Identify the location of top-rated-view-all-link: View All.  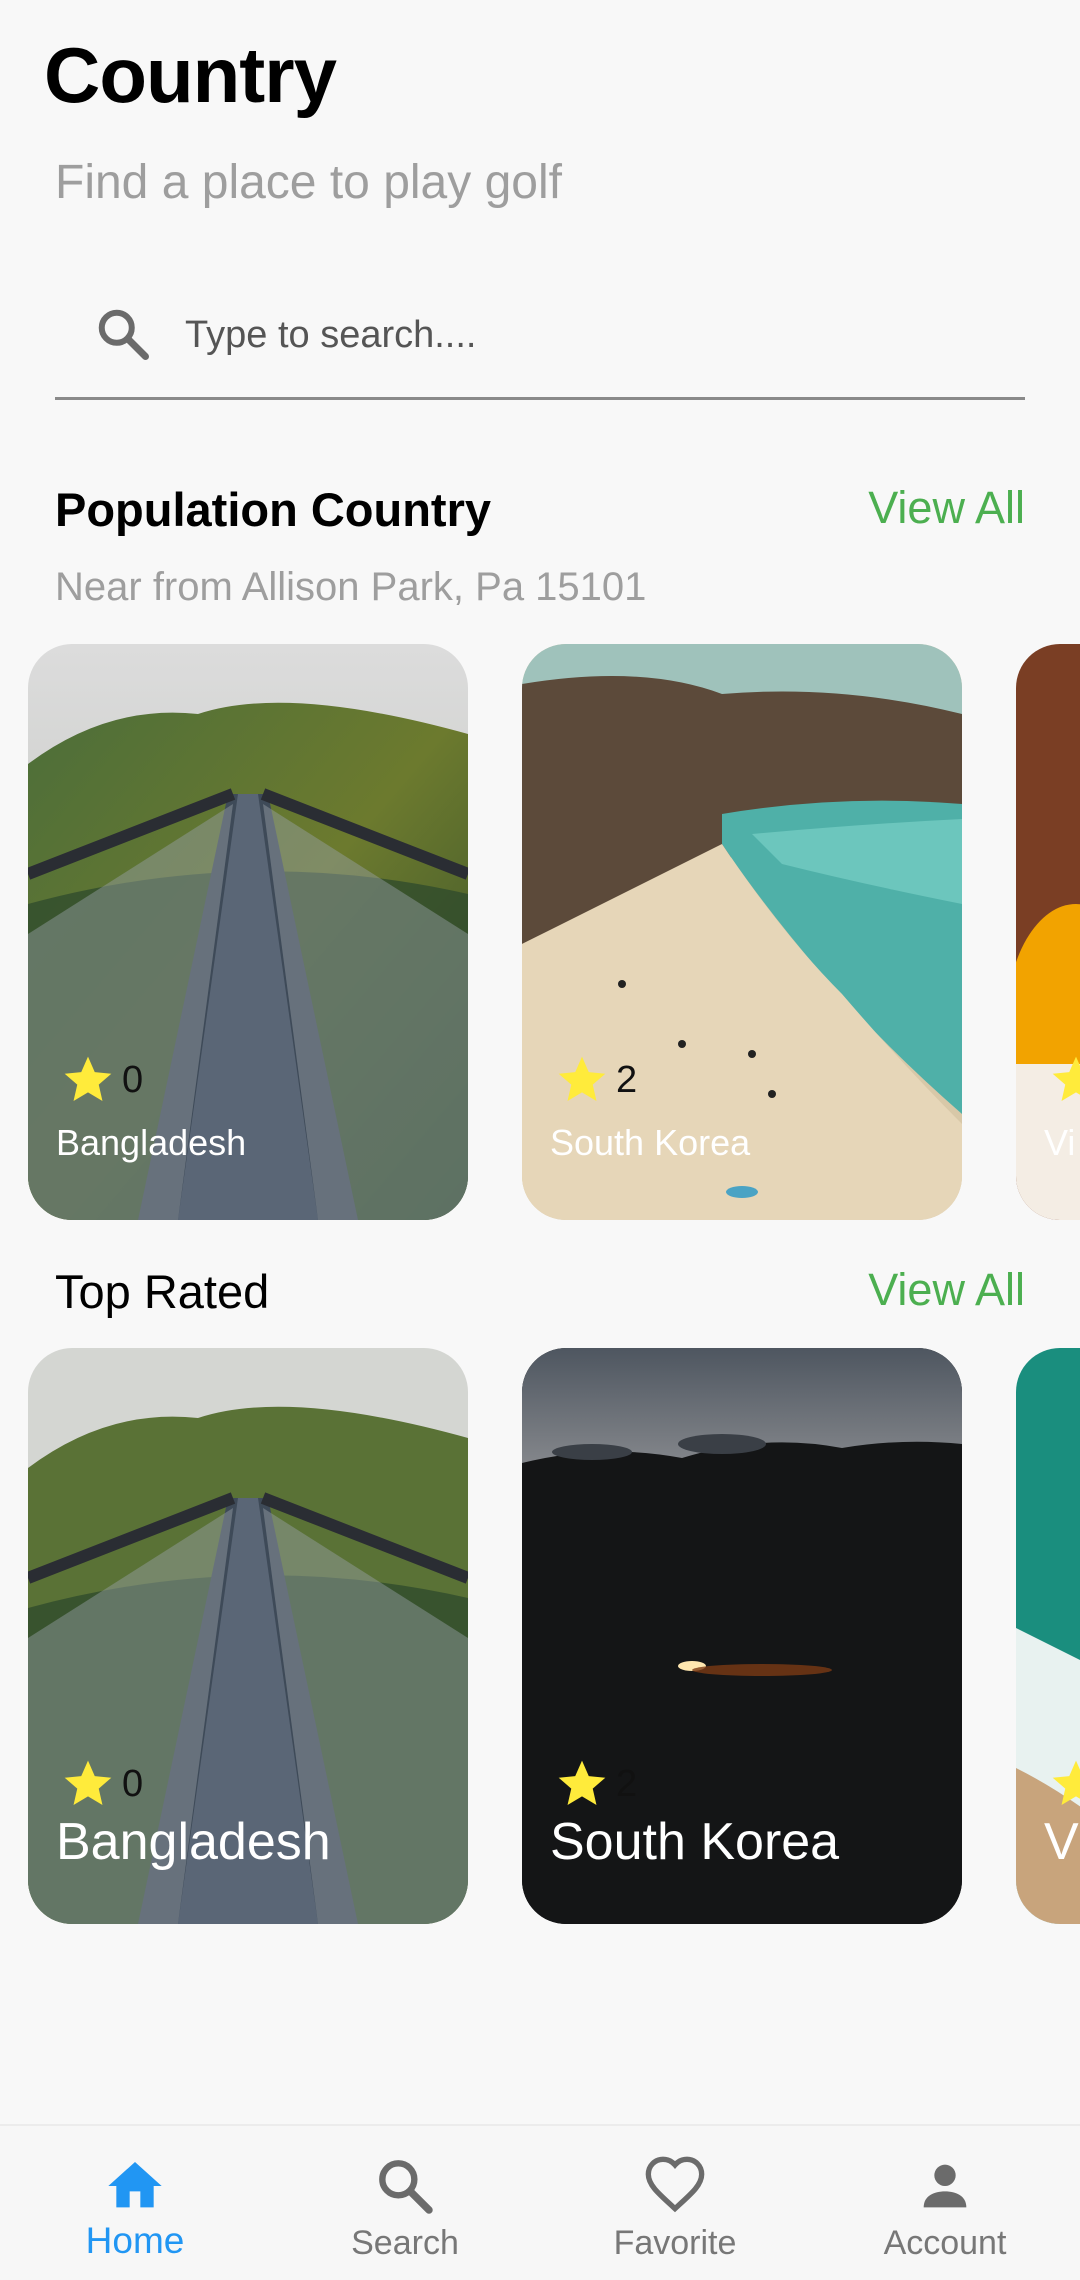
(946, 1290).